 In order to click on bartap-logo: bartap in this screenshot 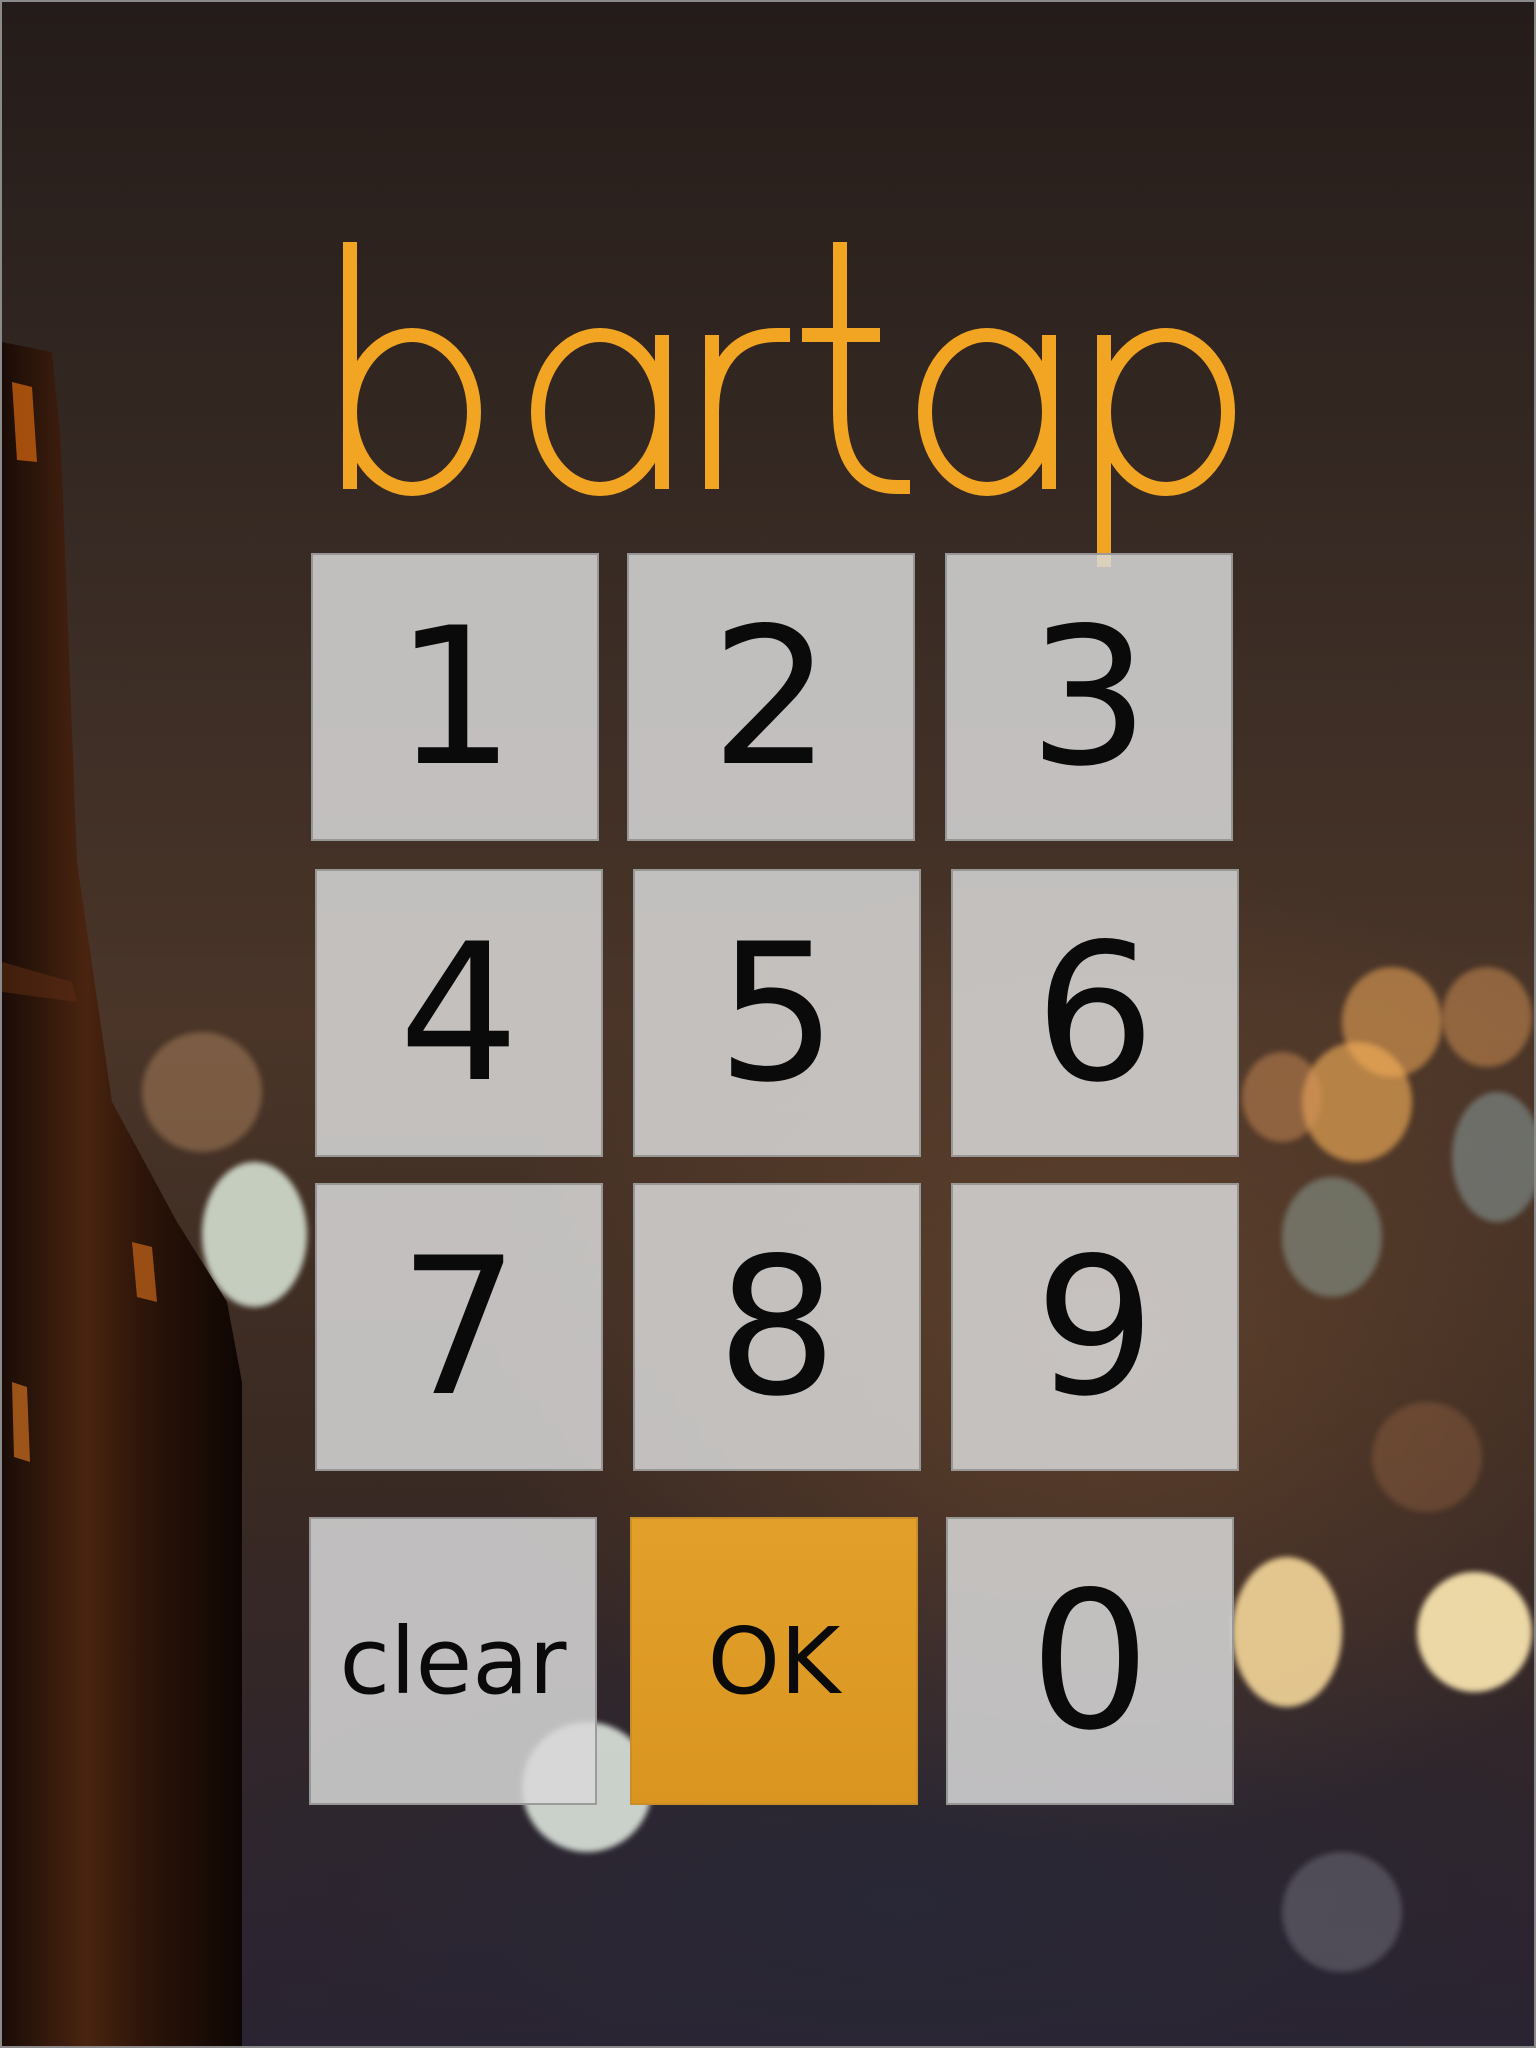, I will do `click(797, 402)`.